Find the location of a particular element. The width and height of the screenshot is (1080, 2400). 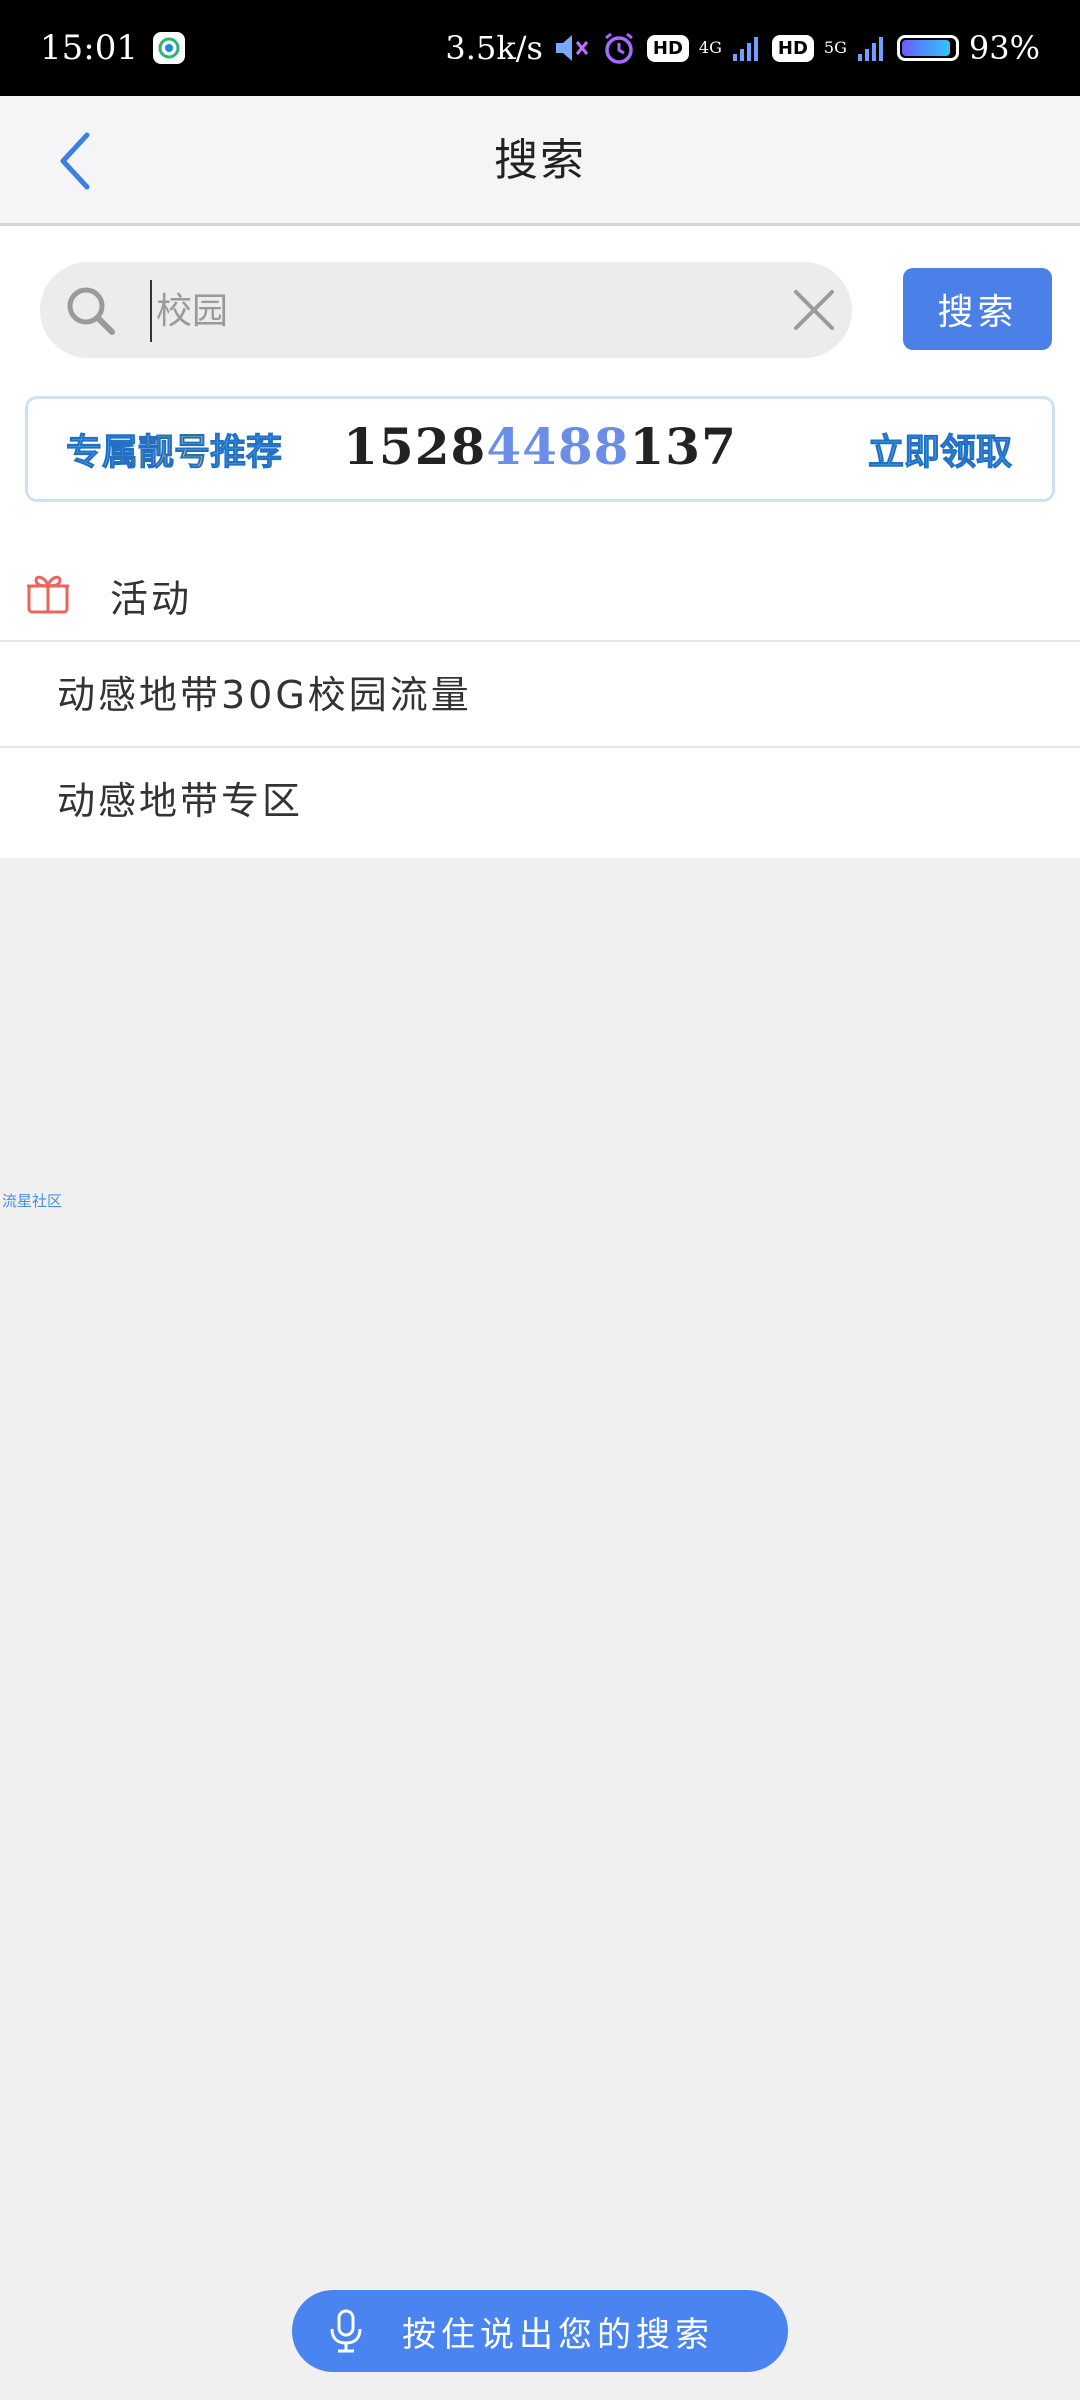

app-notification-icon is located at coordinates (168, 48).